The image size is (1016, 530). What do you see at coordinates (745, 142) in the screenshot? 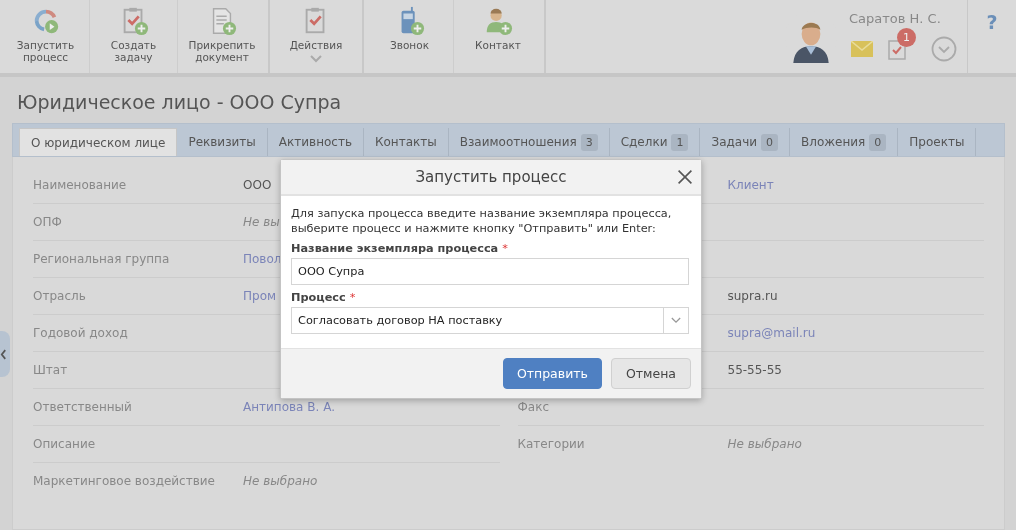
I see `tab: Задачи 0` at bounding box center [745, 142].